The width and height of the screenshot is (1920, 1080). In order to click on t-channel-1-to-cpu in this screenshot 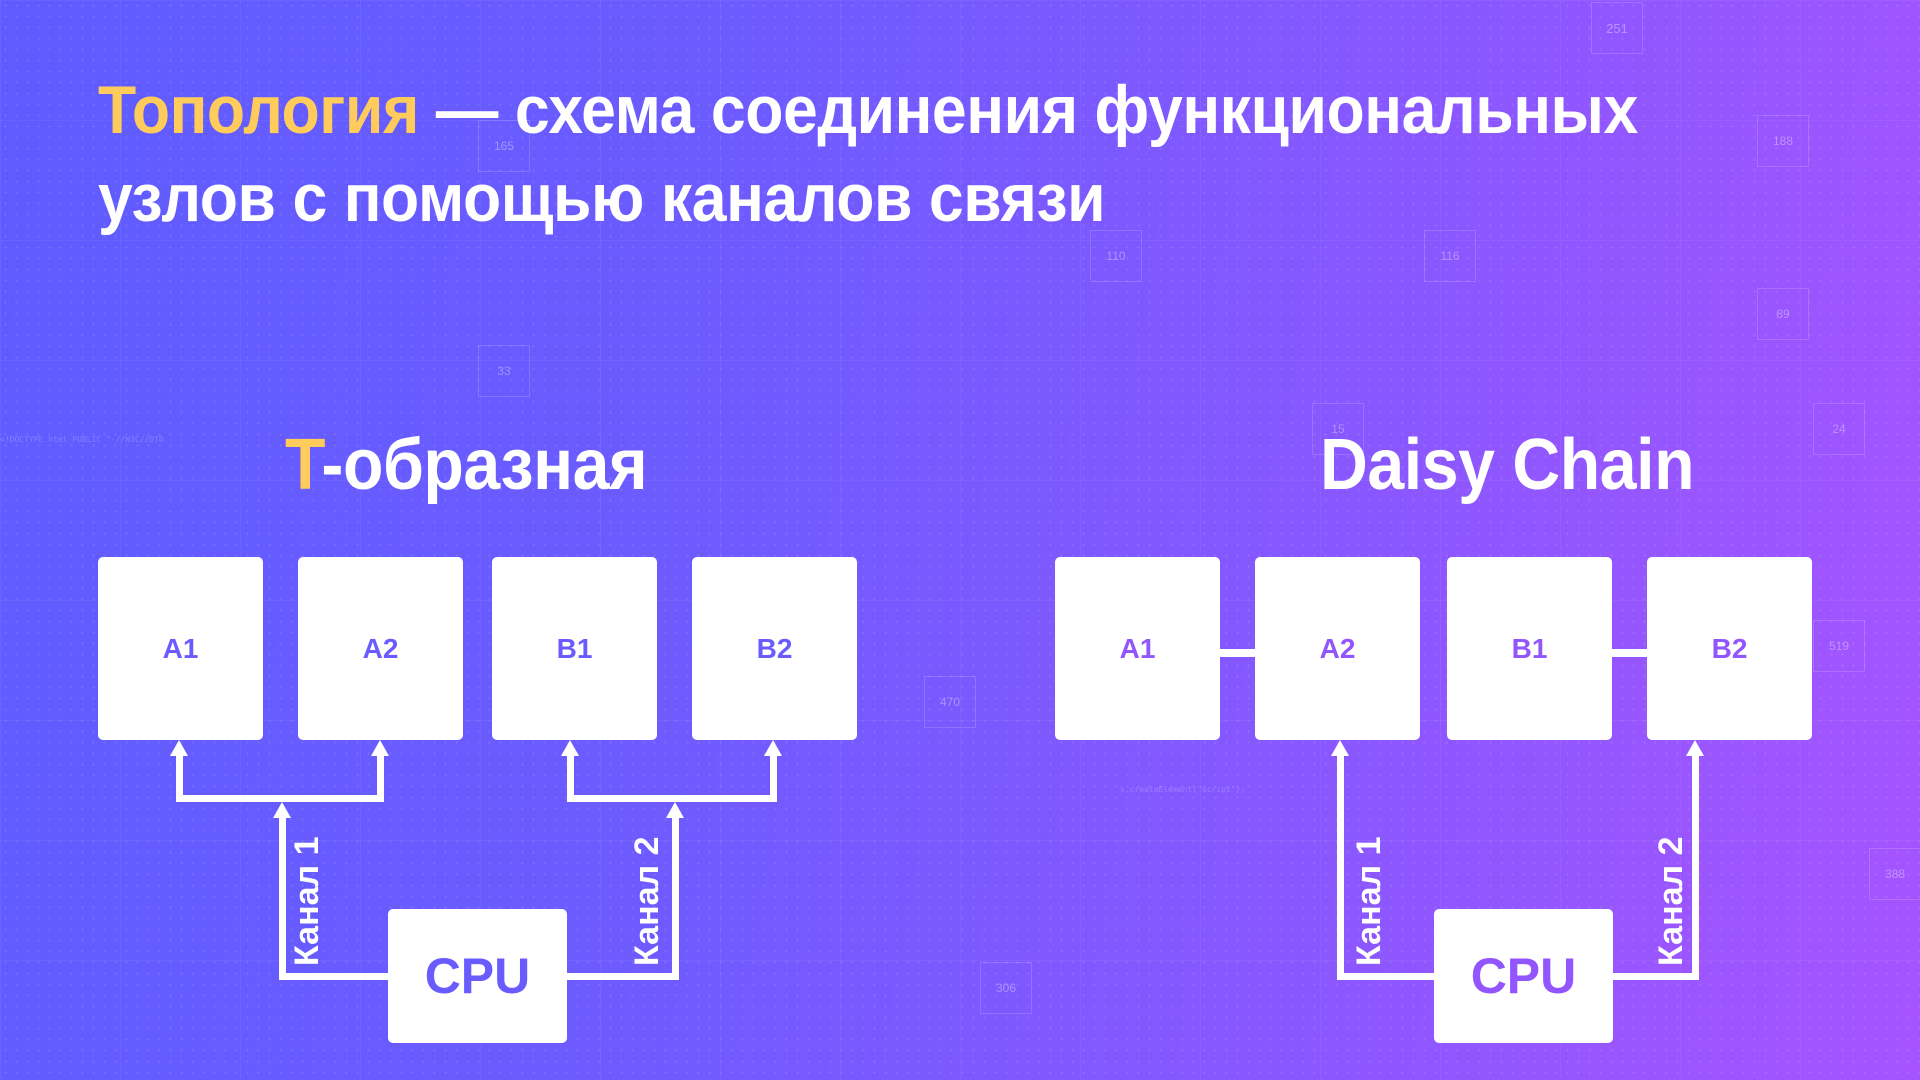, I will do `click(334, 976)`.